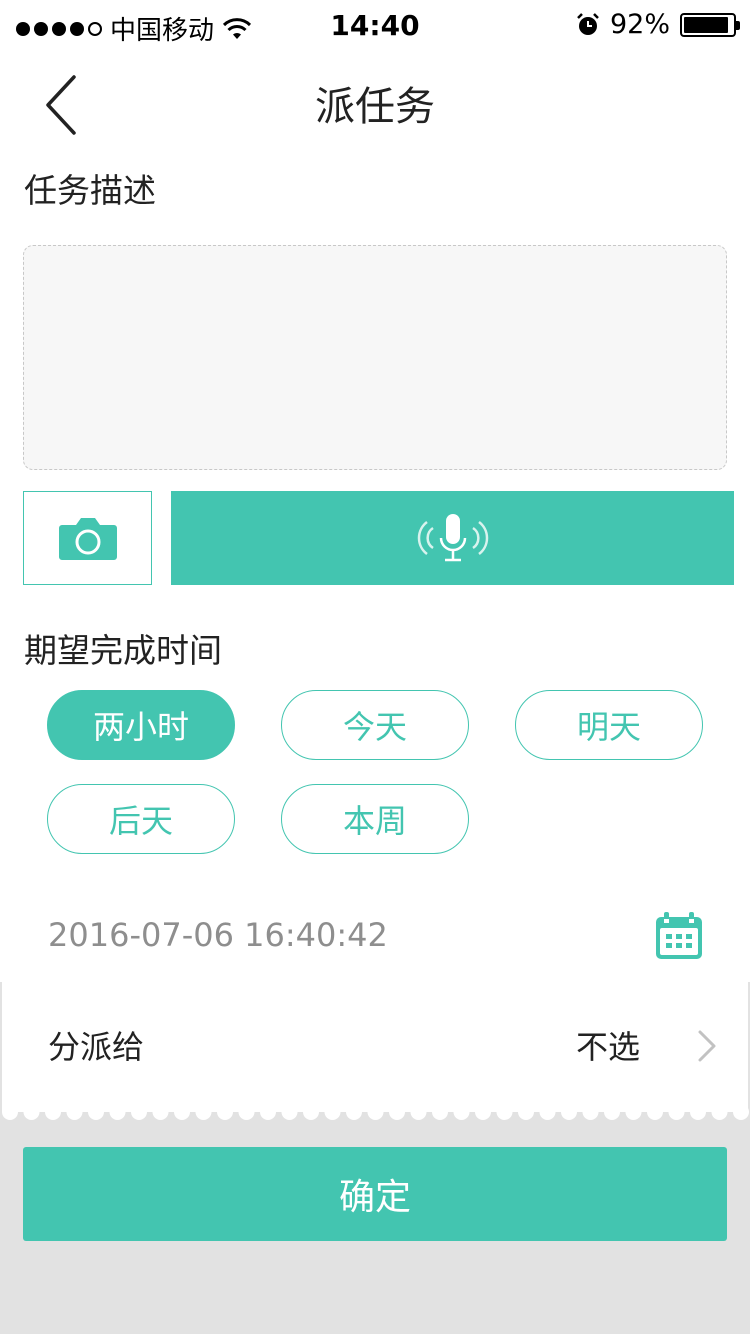  I want to click on camera-icon, so click(87, 539).